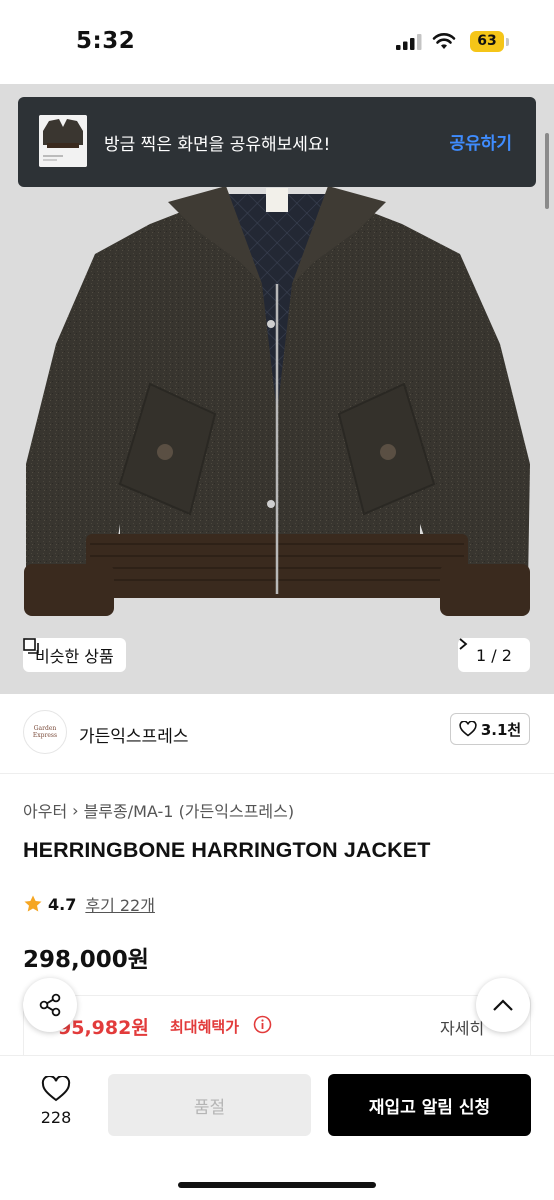 This screenshot has width=554, height=1200. Describe the element at coordinates (45, 810) in the screenshot. I see `breadcrumb-item: 아우터` at that location.